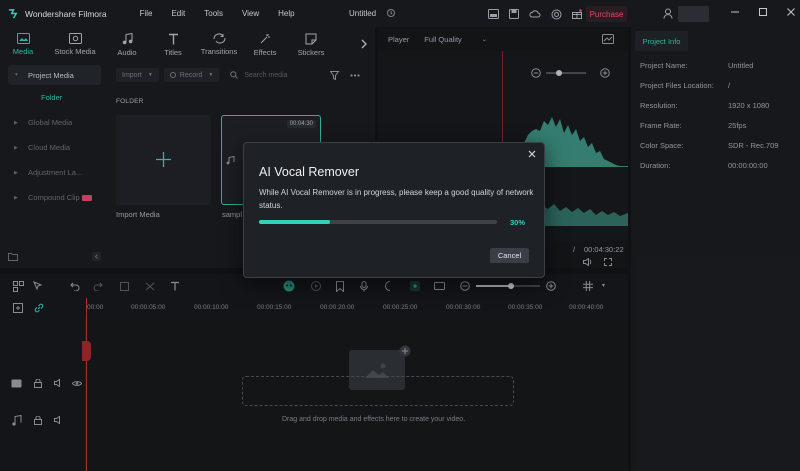  What do you see at coordinates (532, 154) in the screenshot?
I see `close-icon` at bounding box center [532, 154].